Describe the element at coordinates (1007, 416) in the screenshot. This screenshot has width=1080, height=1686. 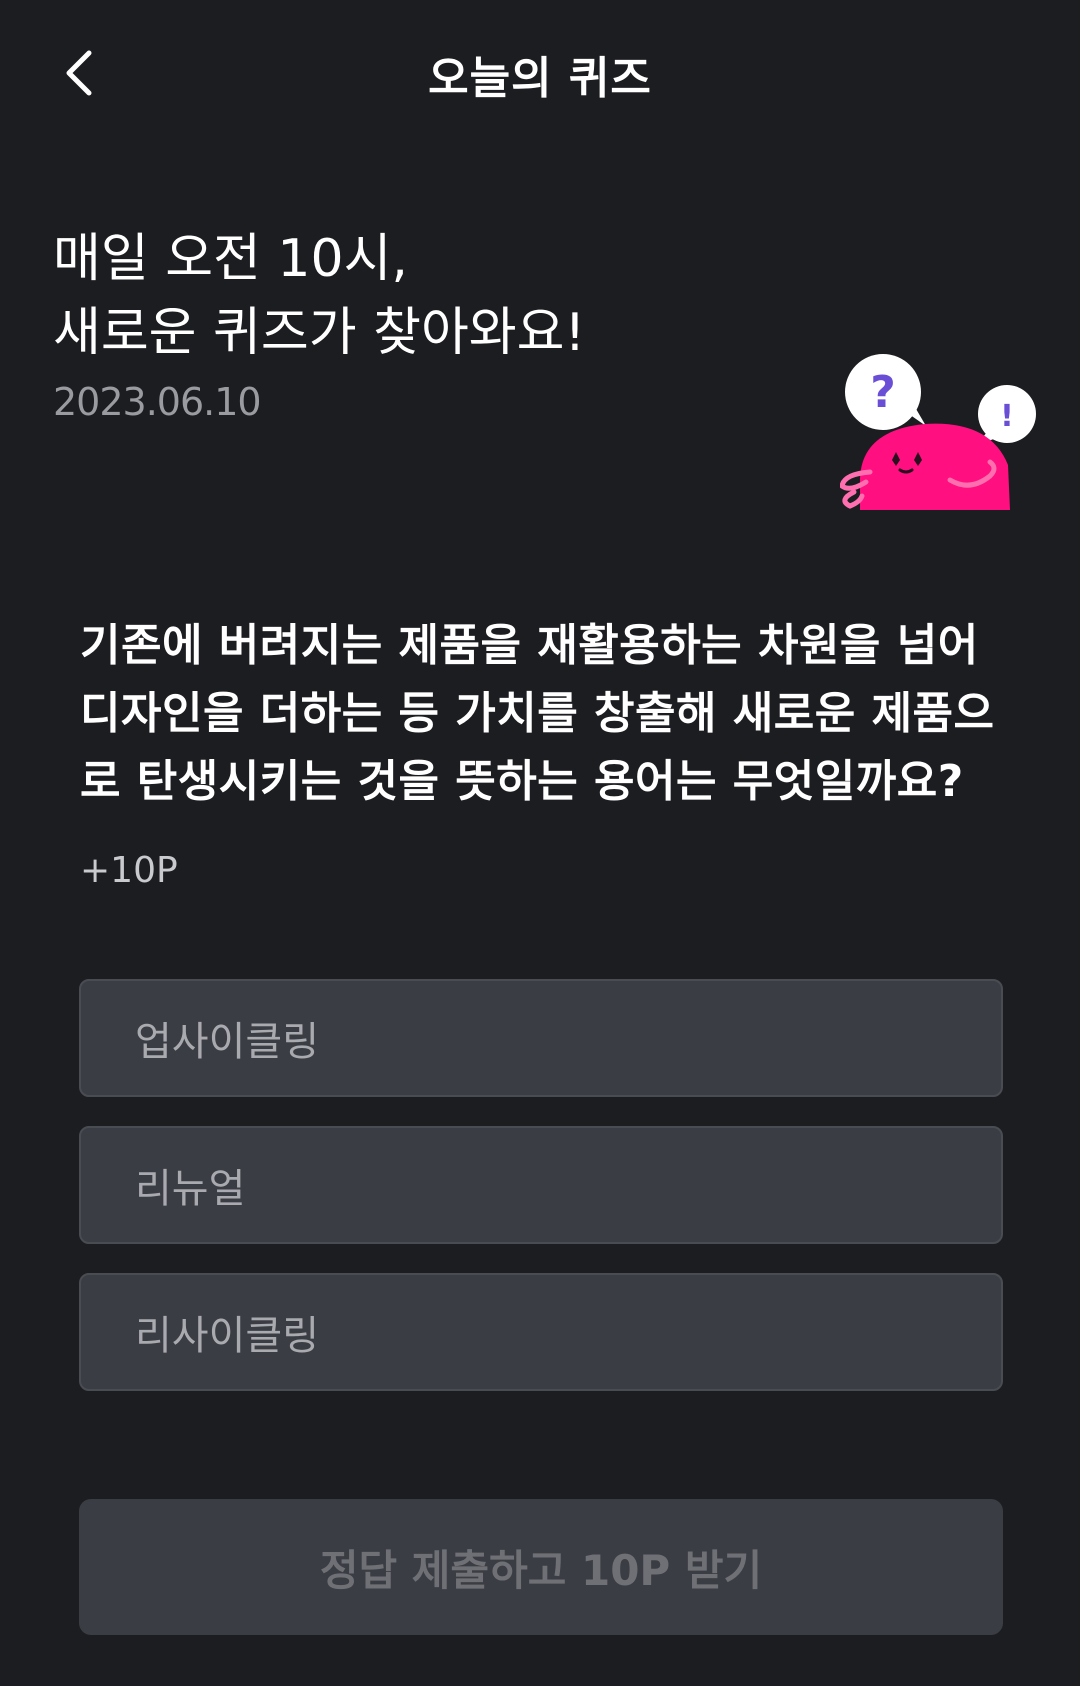
I see `exclamation-mark-glyph: !` at that location.